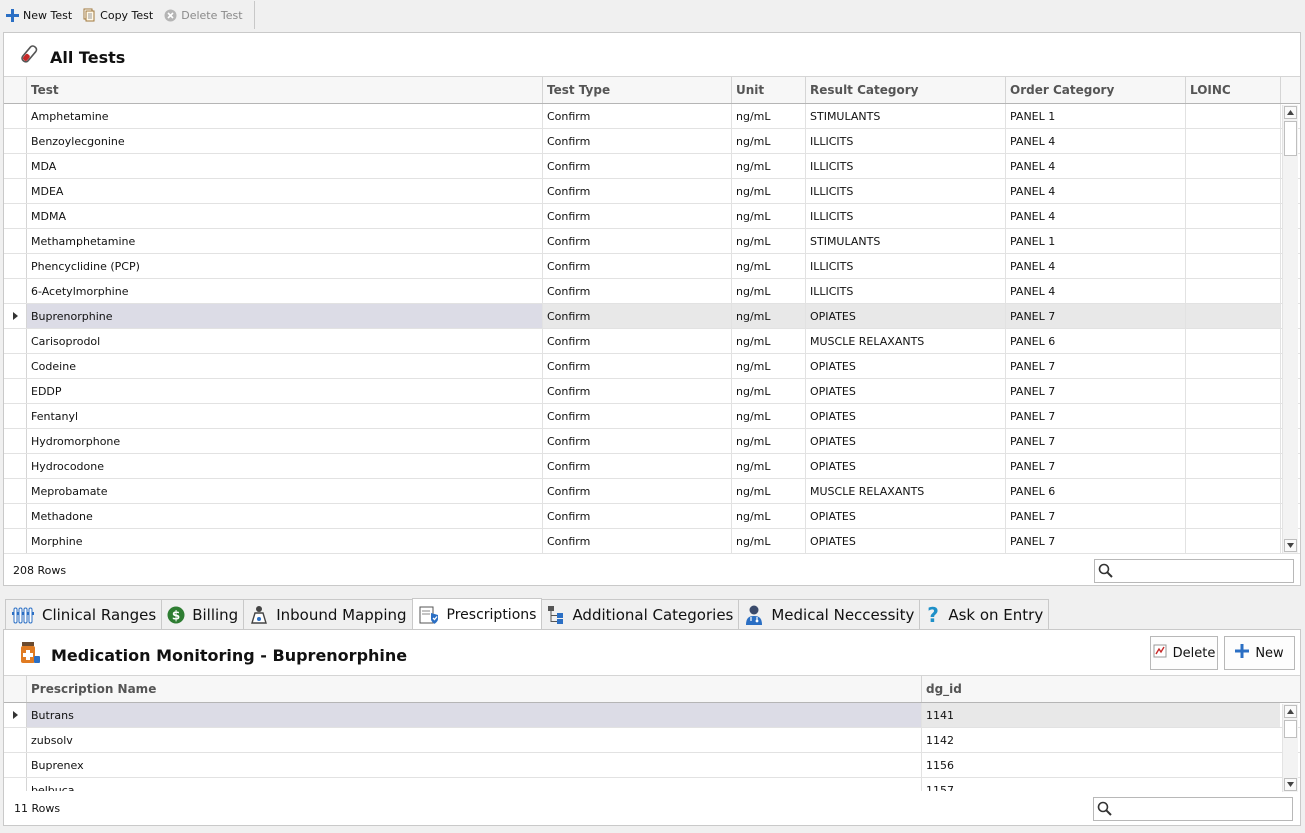 This screenshot has height=833, width=1305. I want to click on table-cell: MDEA, so click(285, 191).